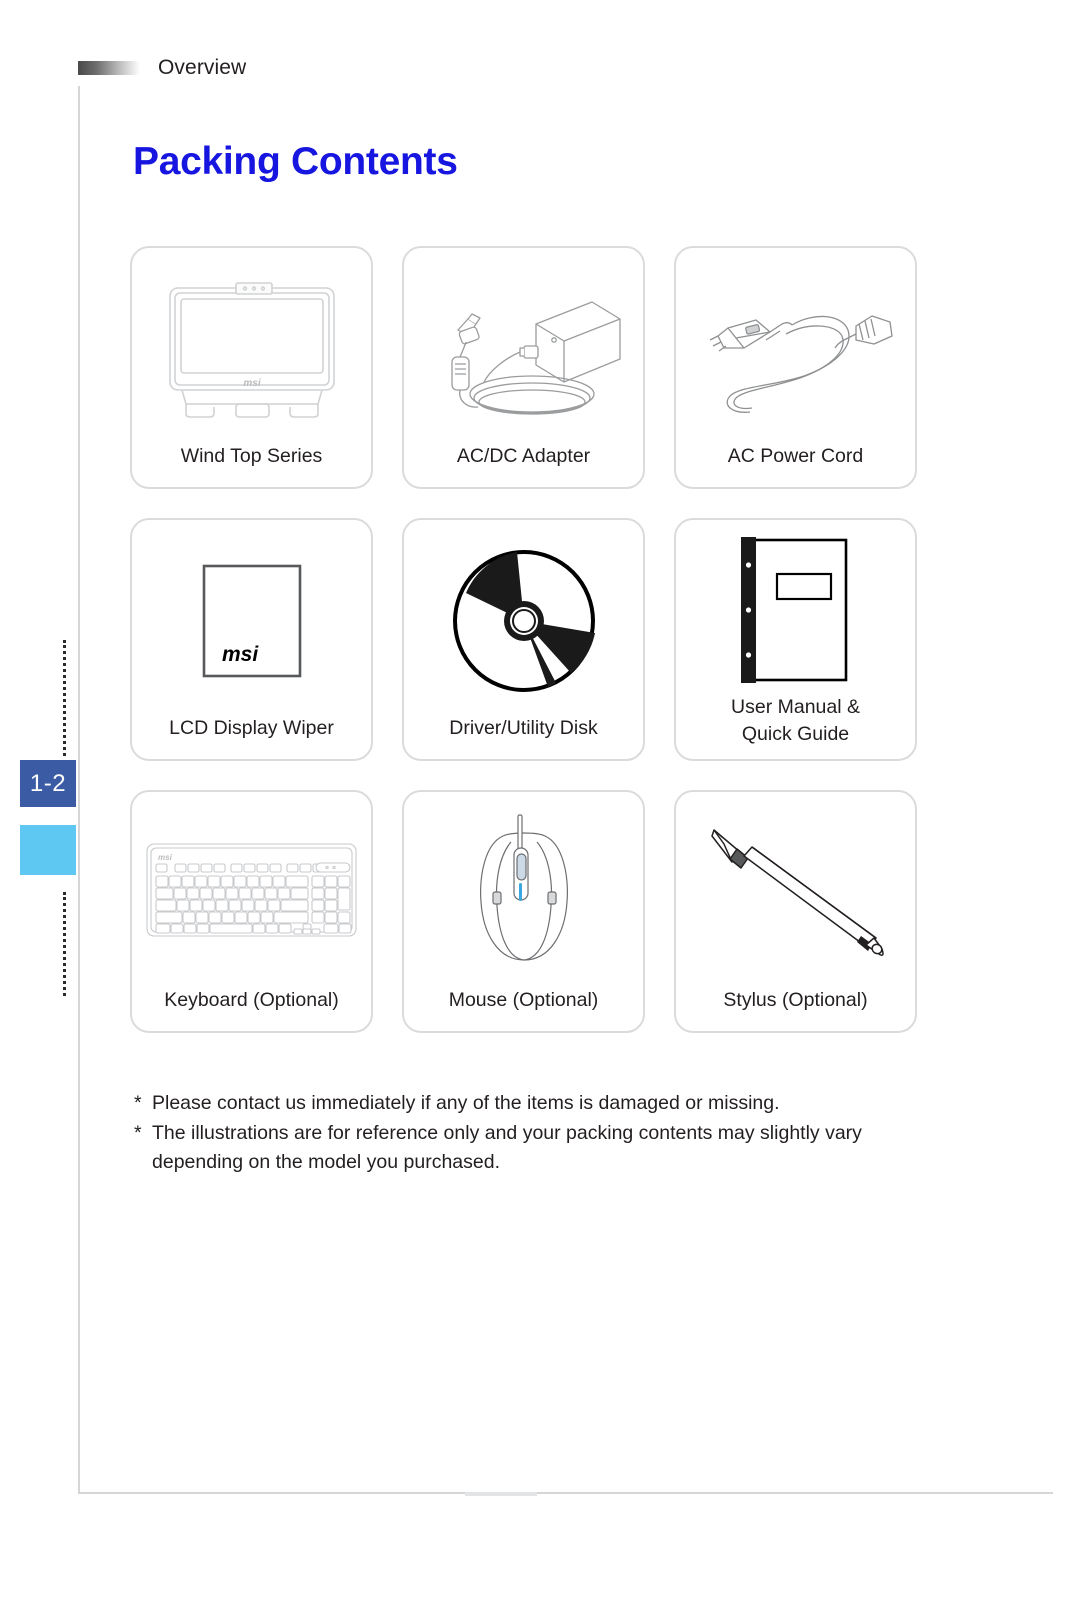 The height and width of the screenshot is (1619, 1080). Describe the element at coordinates (251, 889) in the screenshot. I see `keyboard-icon: msi` at that location.